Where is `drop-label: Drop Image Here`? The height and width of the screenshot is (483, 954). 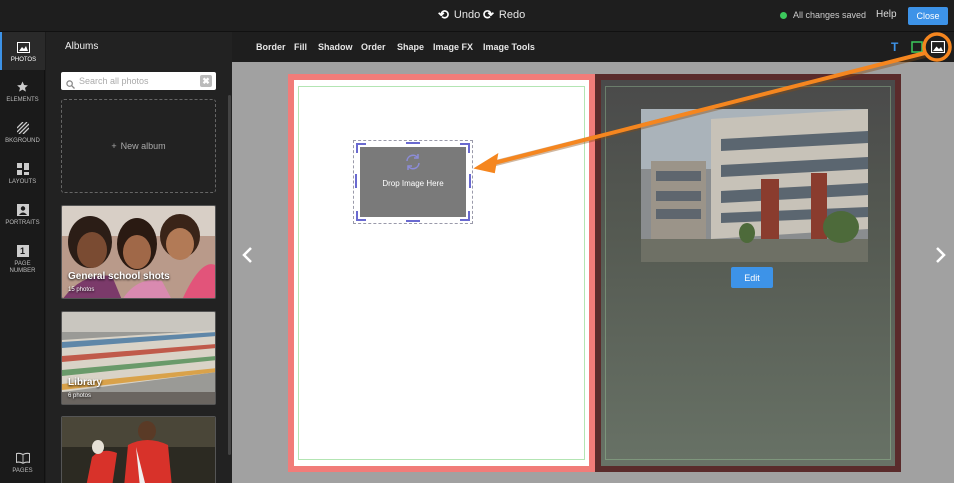 drop-label: Drop Image Here is located at coordinates (413, 183).